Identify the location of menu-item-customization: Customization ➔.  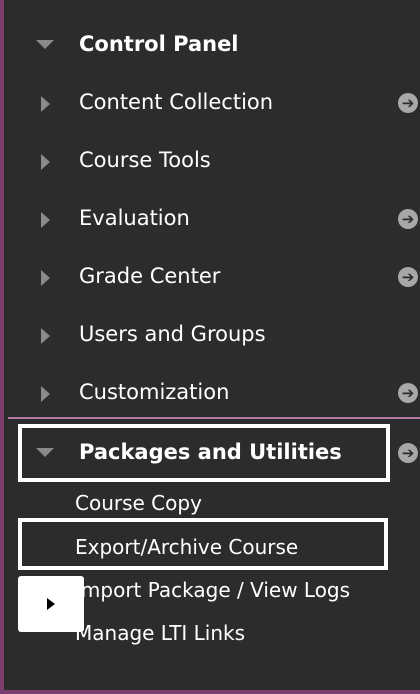
(214, 393).